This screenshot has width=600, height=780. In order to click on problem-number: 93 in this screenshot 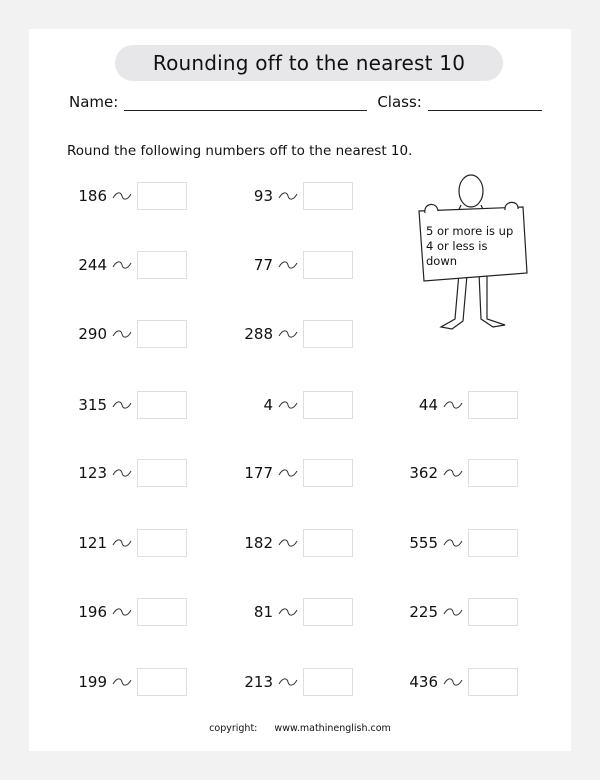, I will do `click(263, 196)`.